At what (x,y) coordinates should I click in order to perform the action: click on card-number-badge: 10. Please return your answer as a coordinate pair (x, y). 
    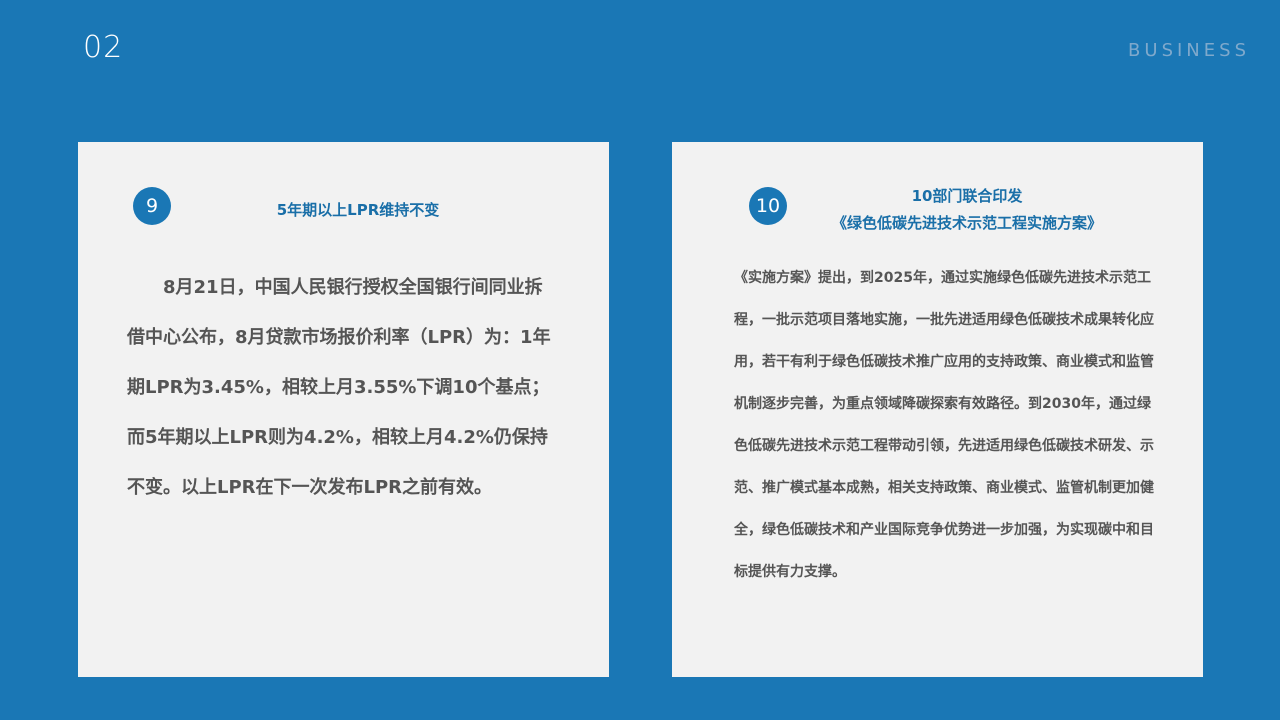
    Looking at the image, I should click on (768, 206).